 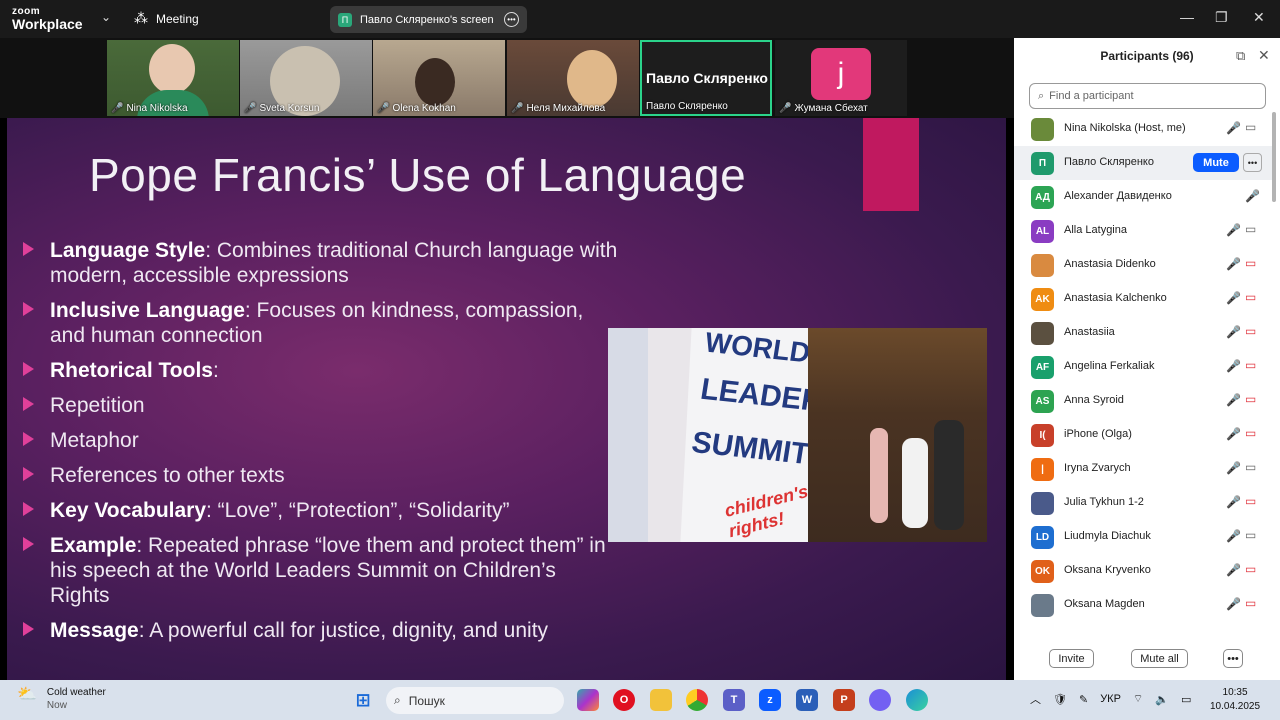 What do you see at coordinates (1143, 367) in the screenshot?
I see `participant-row: AF Angelina Ferkaliak 🎤 ▭` at bounding box center [1143, 367].